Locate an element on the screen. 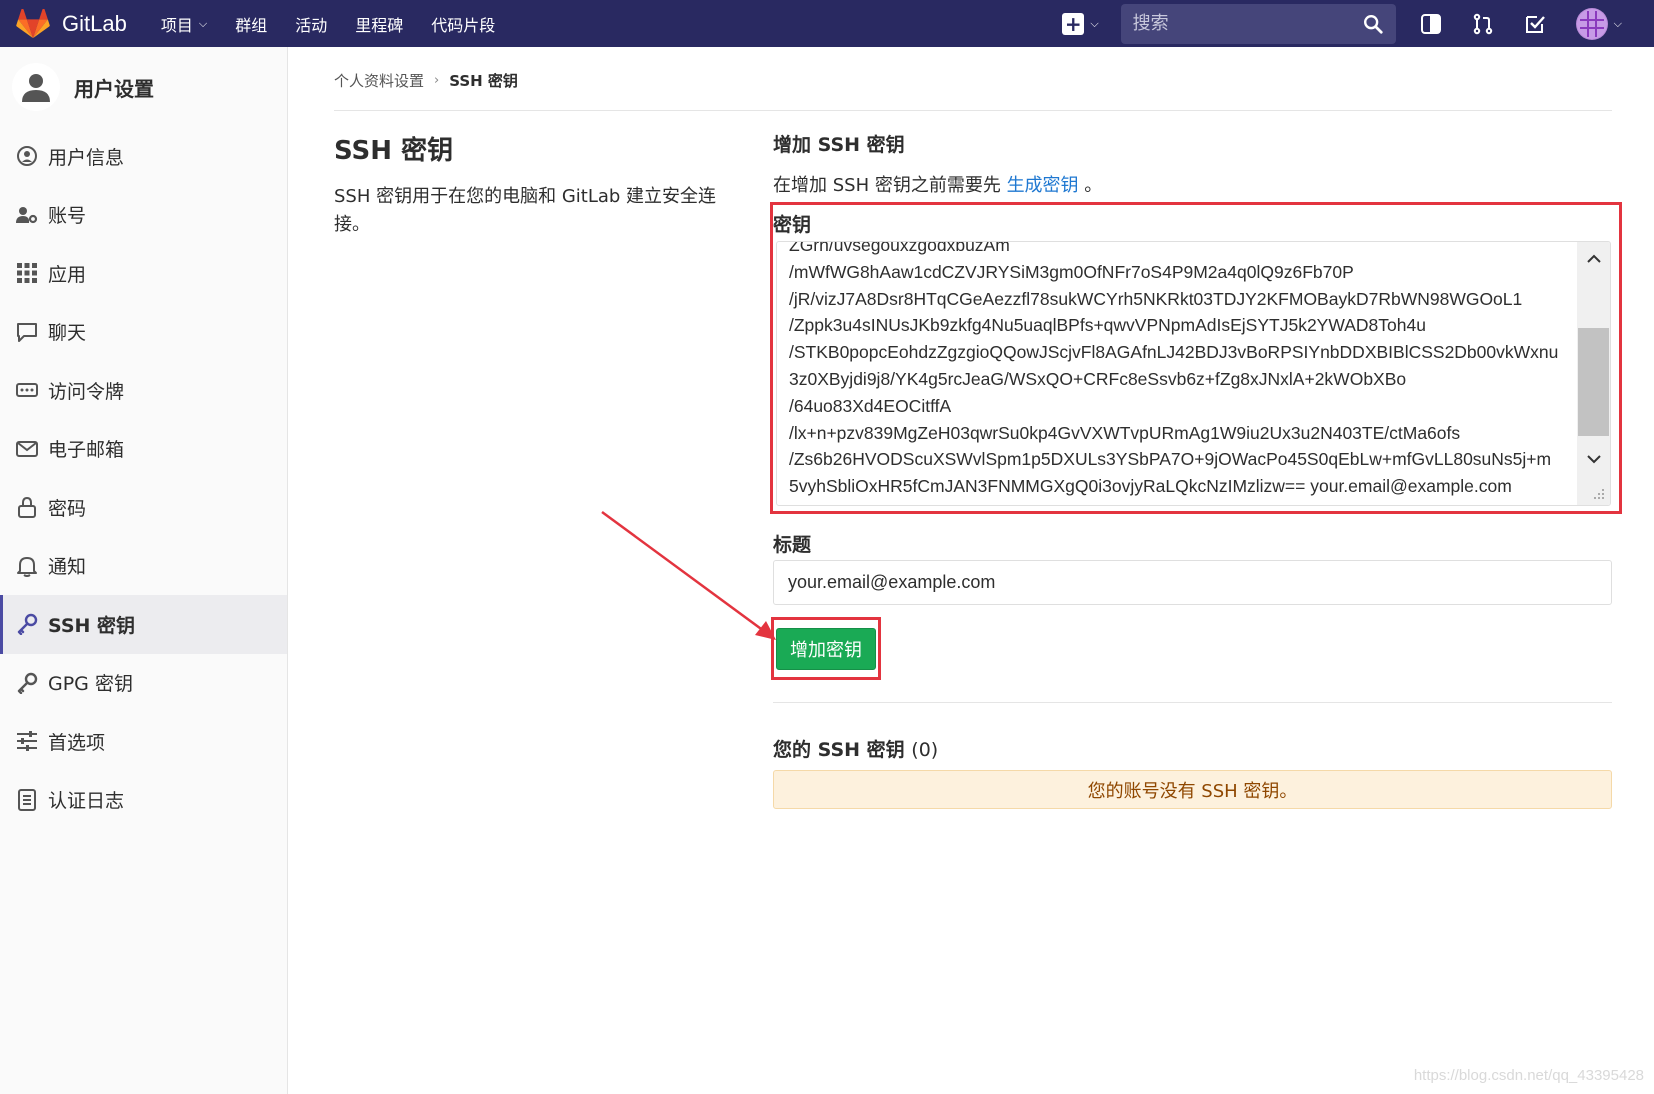  nav-link-activity: 活动 is located at coordinates (311, 24).